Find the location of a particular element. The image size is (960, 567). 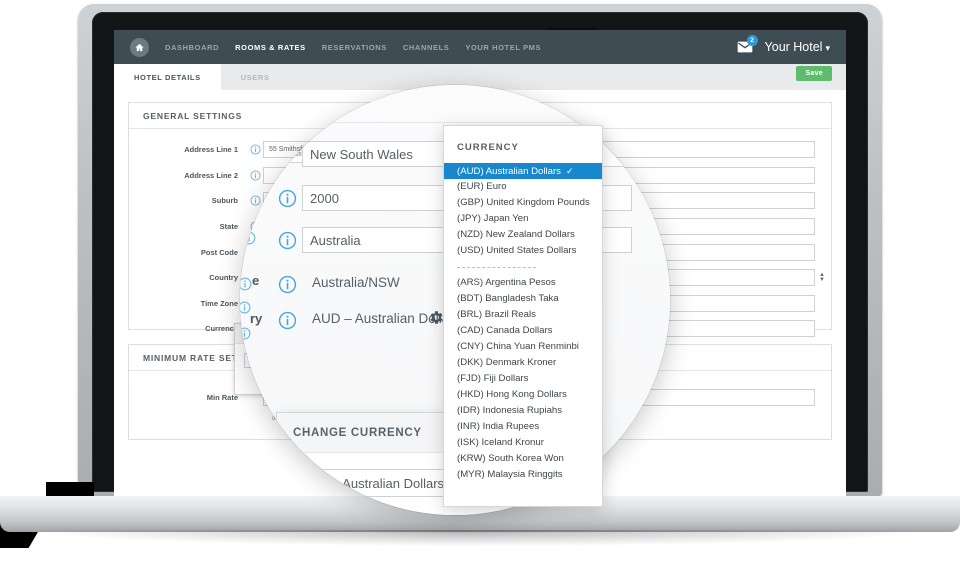

navbar-right: 2 Your Hotel ▾ is located at coordinates (783, 44).